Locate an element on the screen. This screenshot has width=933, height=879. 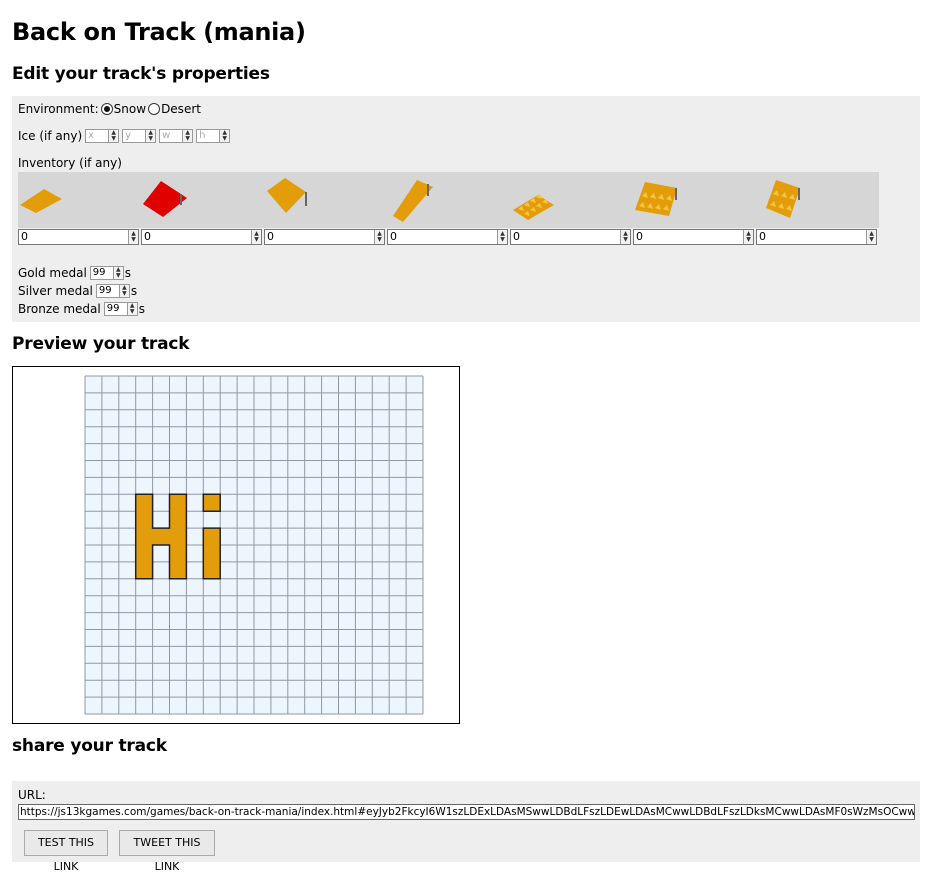
desert-radio is located at coordinates (154, 109).